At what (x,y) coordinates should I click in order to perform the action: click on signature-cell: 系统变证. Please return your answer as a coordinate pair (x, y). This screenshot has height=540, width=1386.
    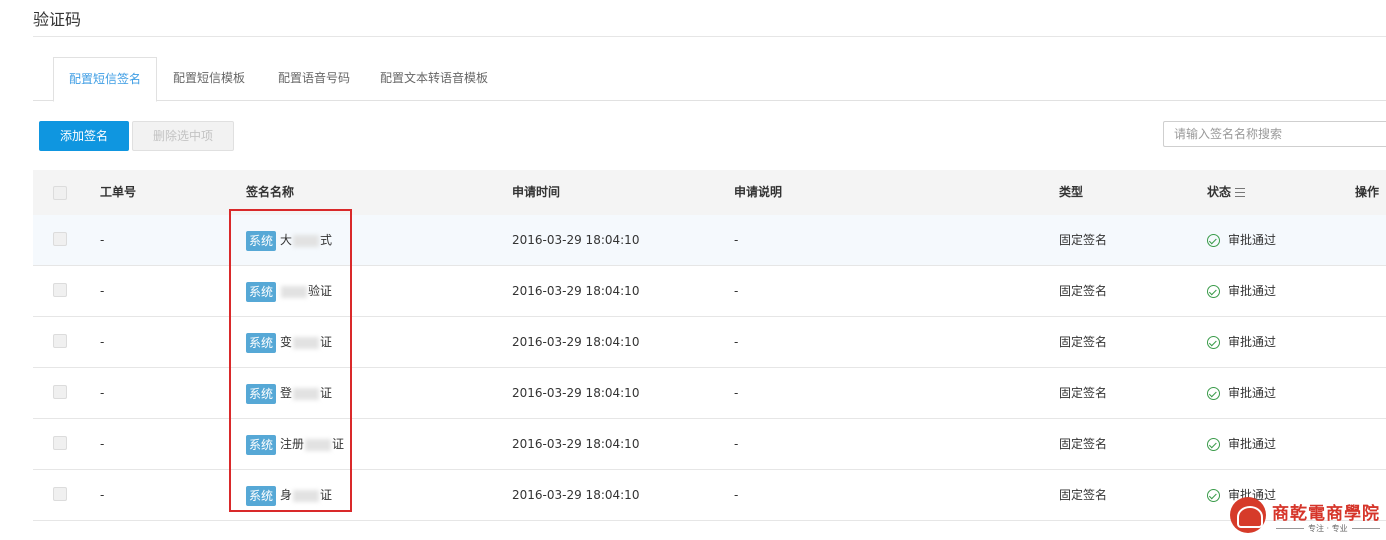
    Looking at the image, I should click on (289, 342).